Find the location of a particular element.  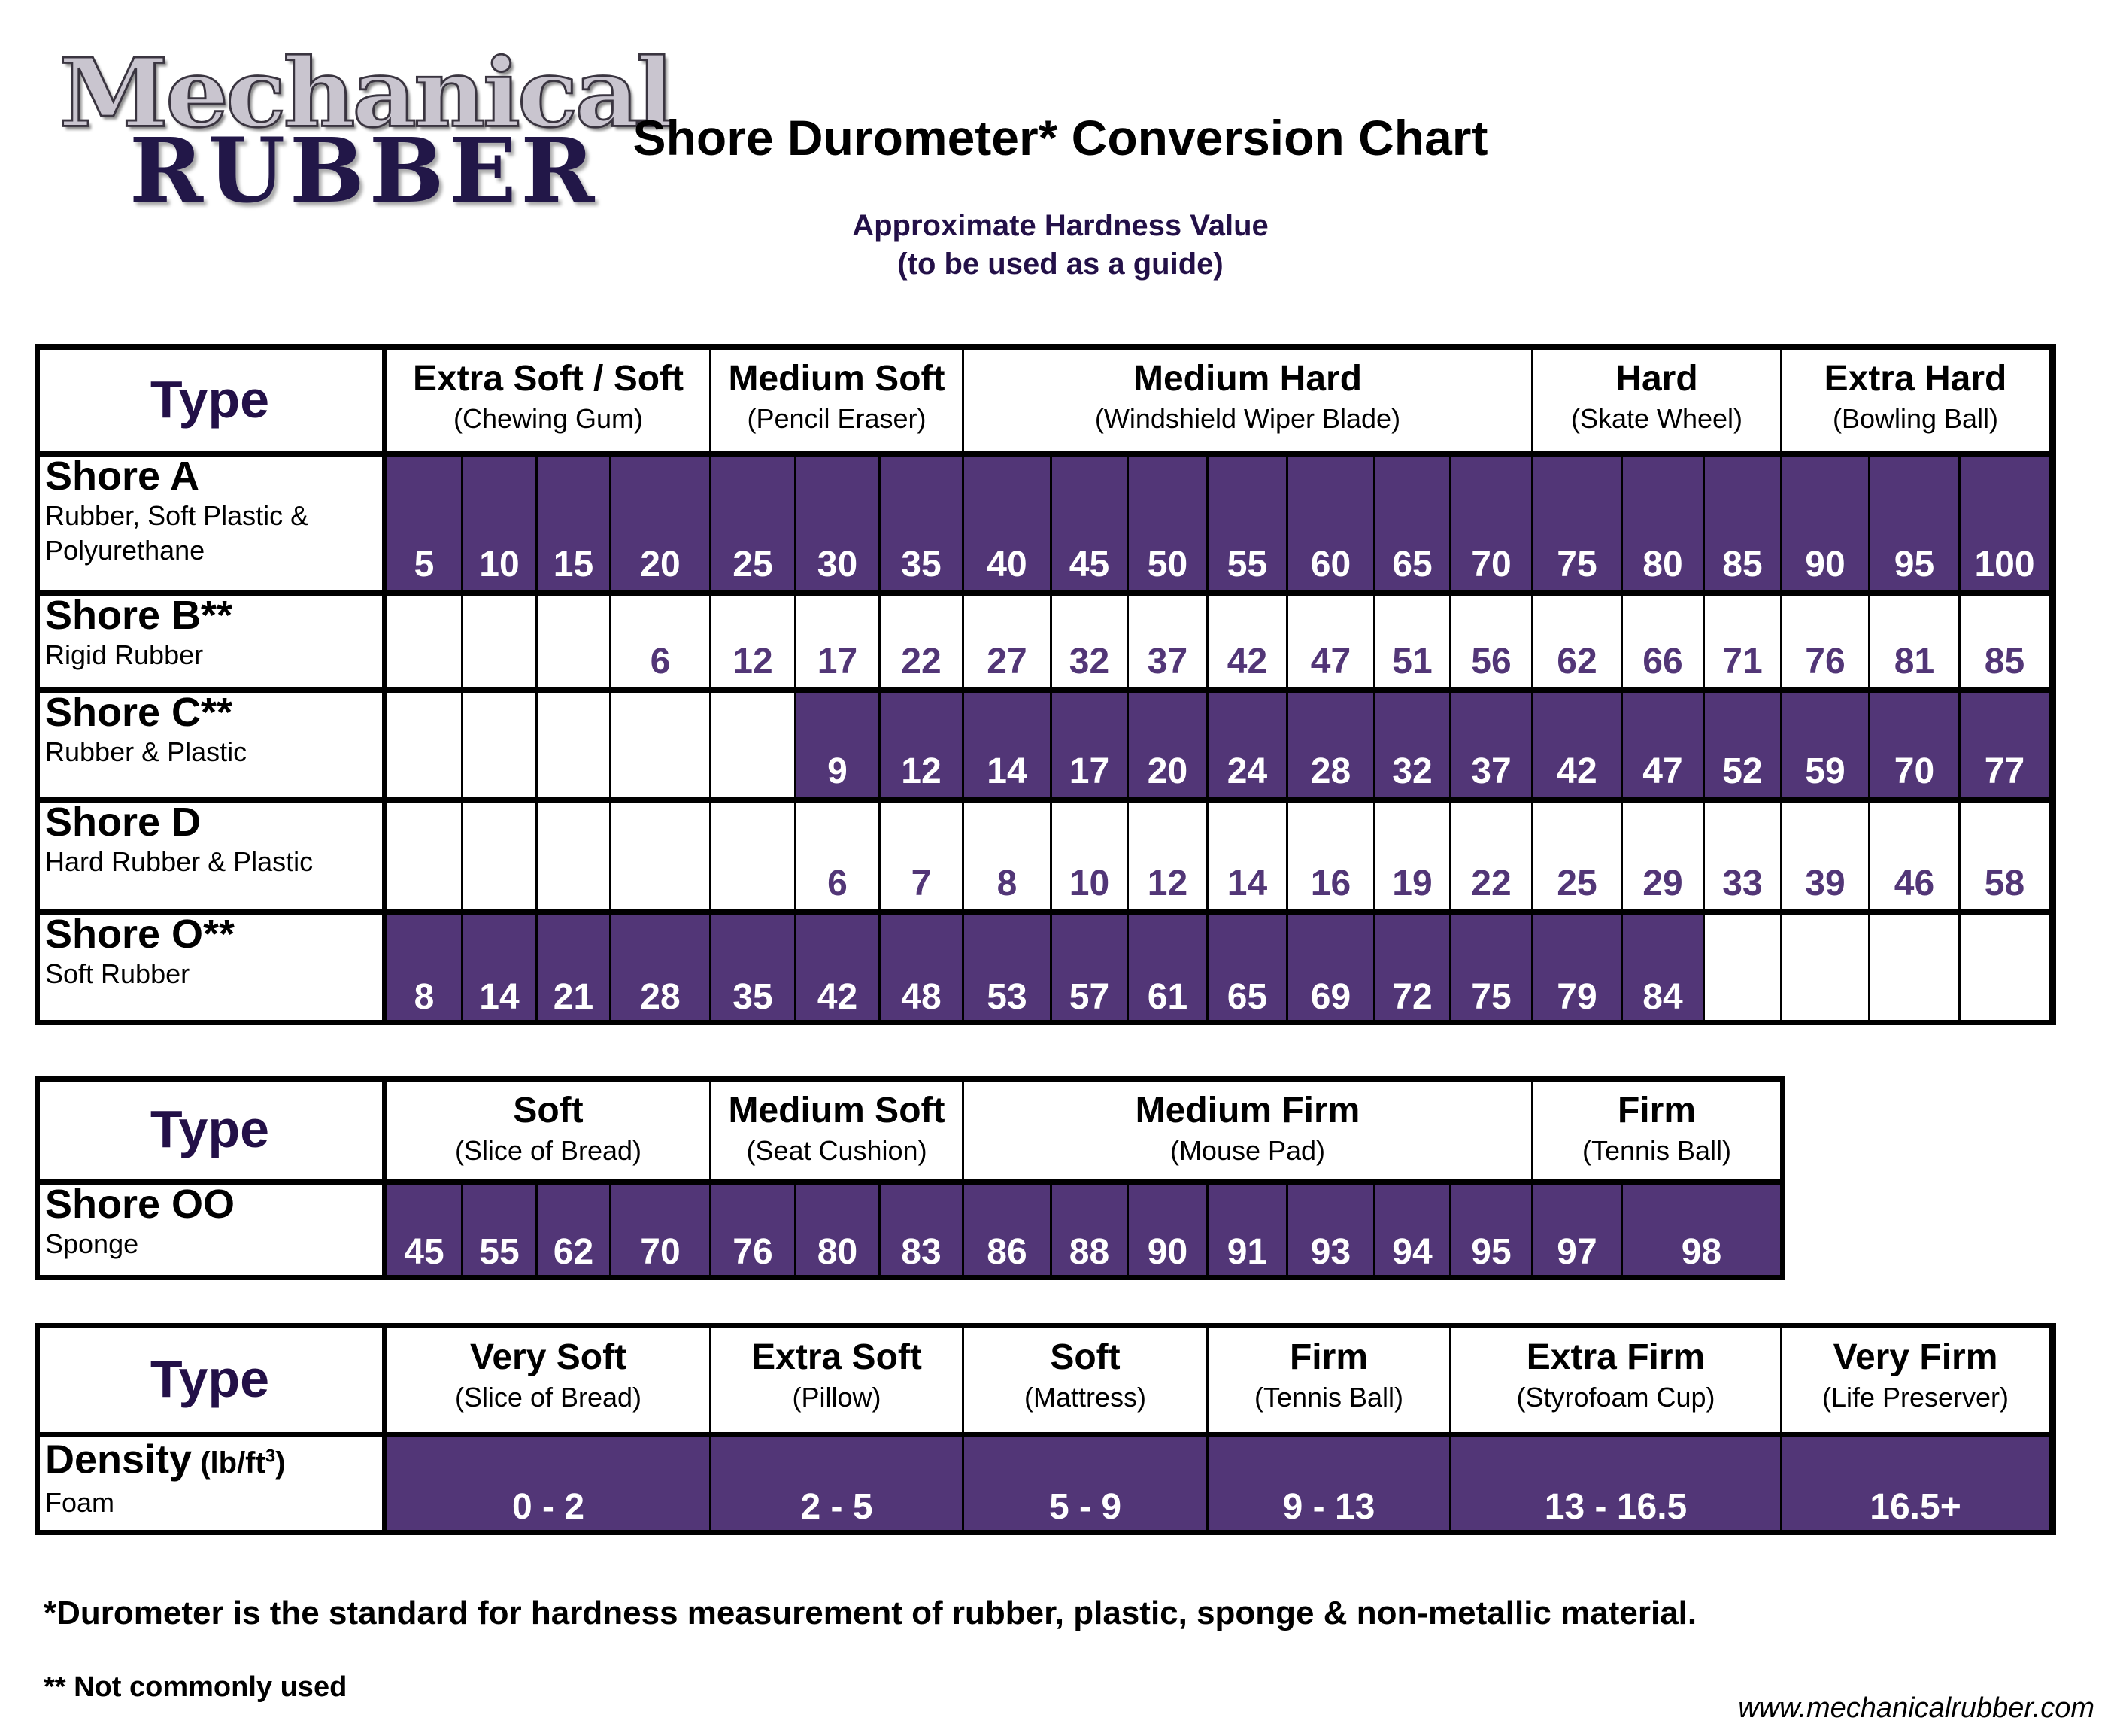

subtitle-line1: Approximate Hardness Value is located at coordinates (1060, 225).